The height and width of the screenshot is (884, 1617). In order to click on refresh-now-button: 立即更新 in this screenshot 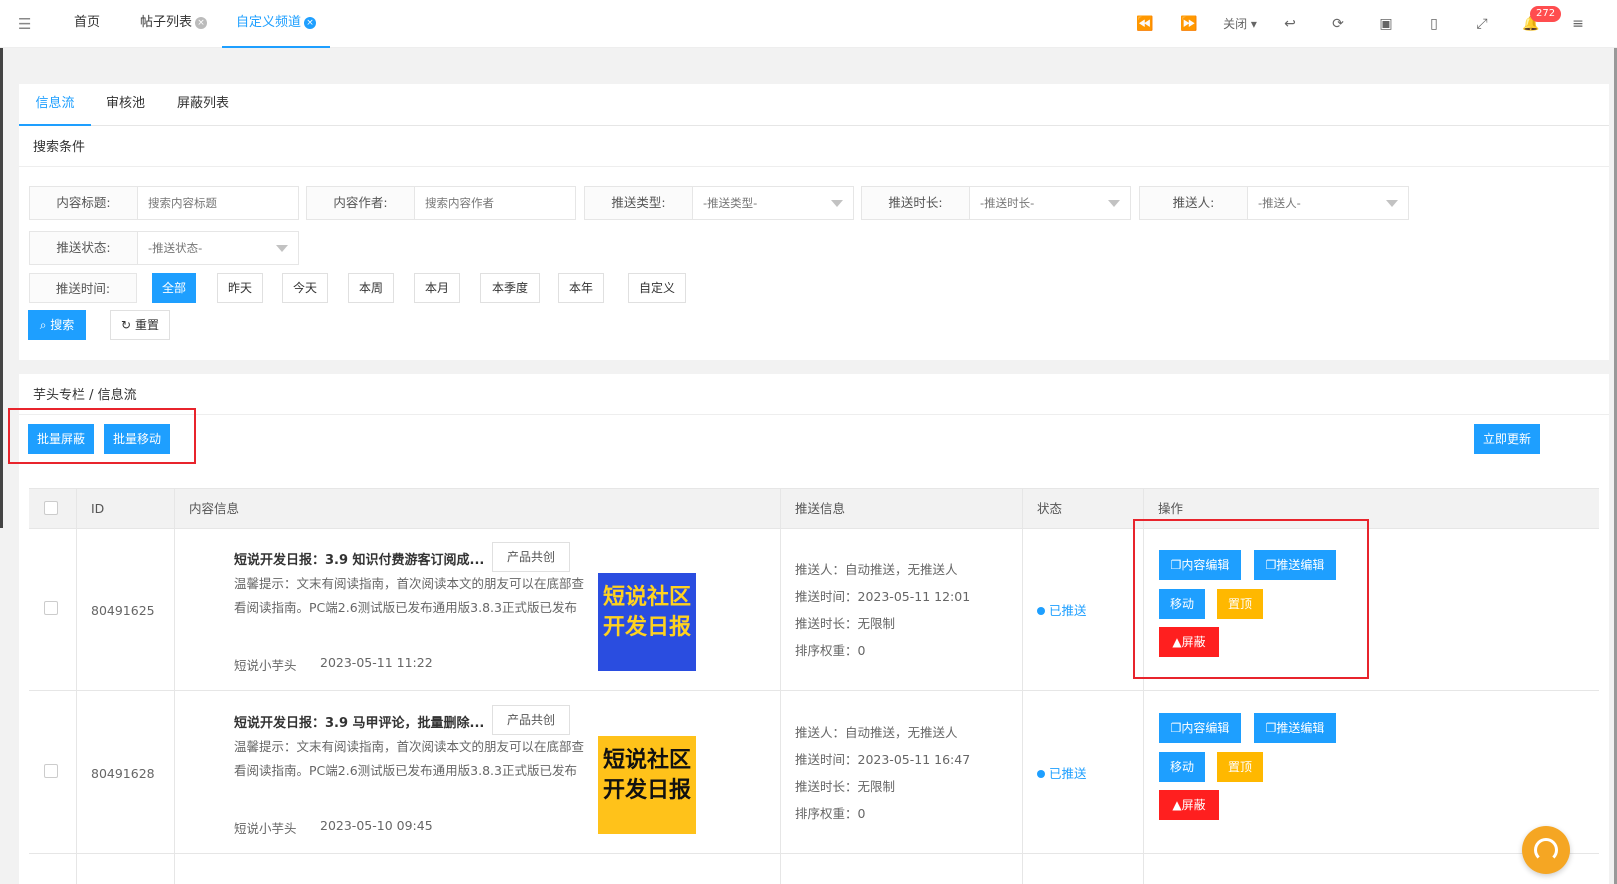, I will do `click(1507, 439)`.